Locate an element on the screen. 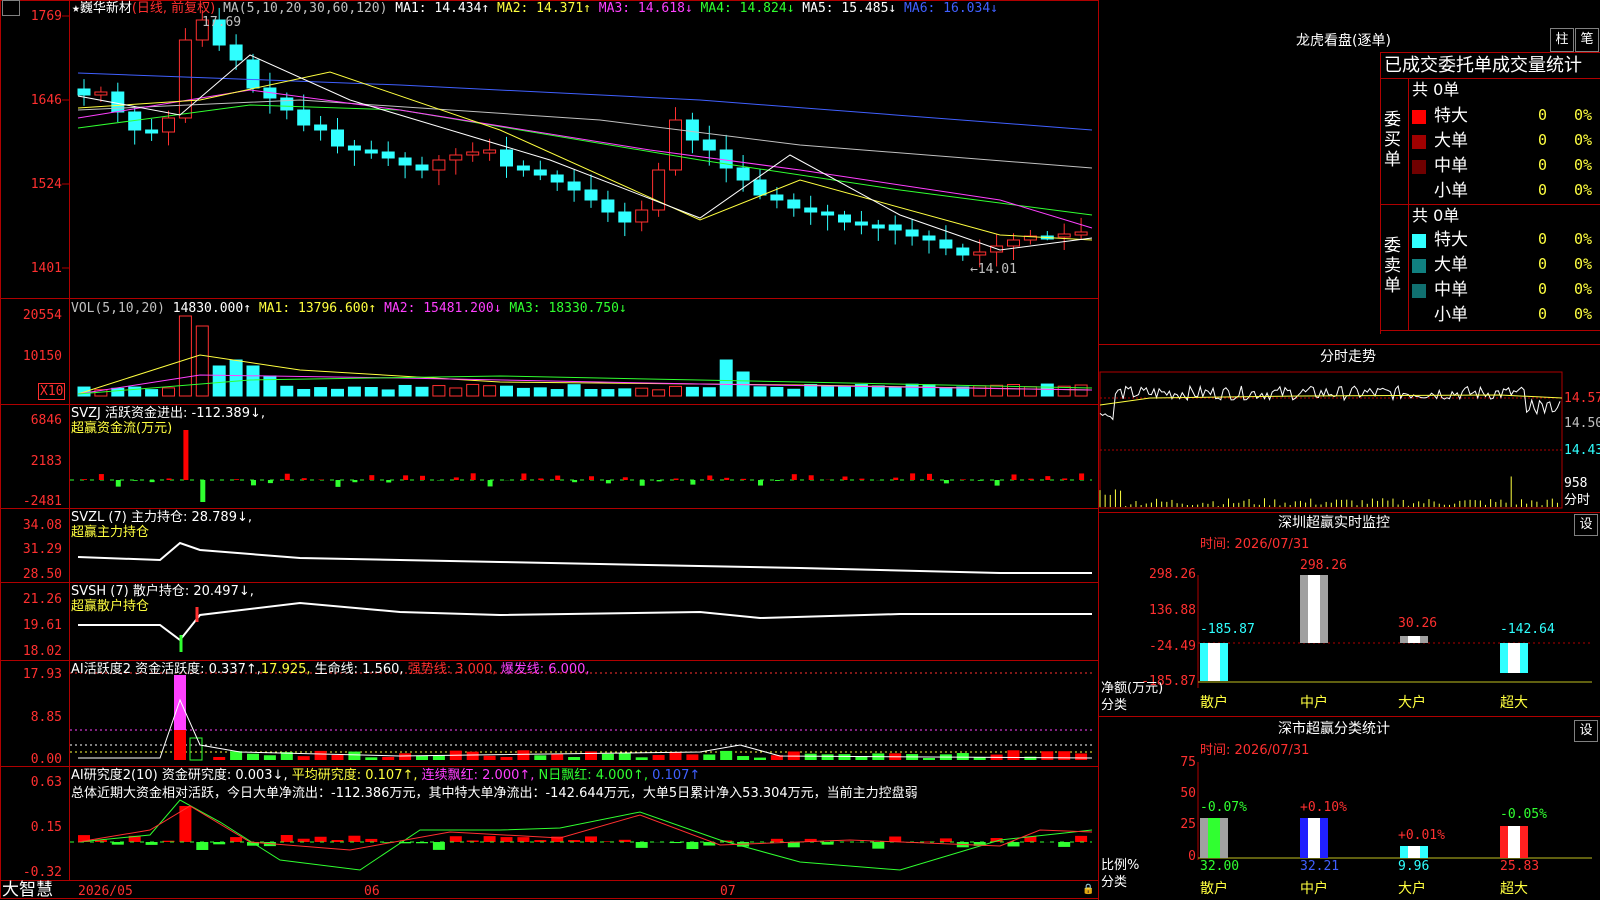 This screenshot has width=1600, height=900. stats-settings-button: 设 is located at coordinates (1586, 731).